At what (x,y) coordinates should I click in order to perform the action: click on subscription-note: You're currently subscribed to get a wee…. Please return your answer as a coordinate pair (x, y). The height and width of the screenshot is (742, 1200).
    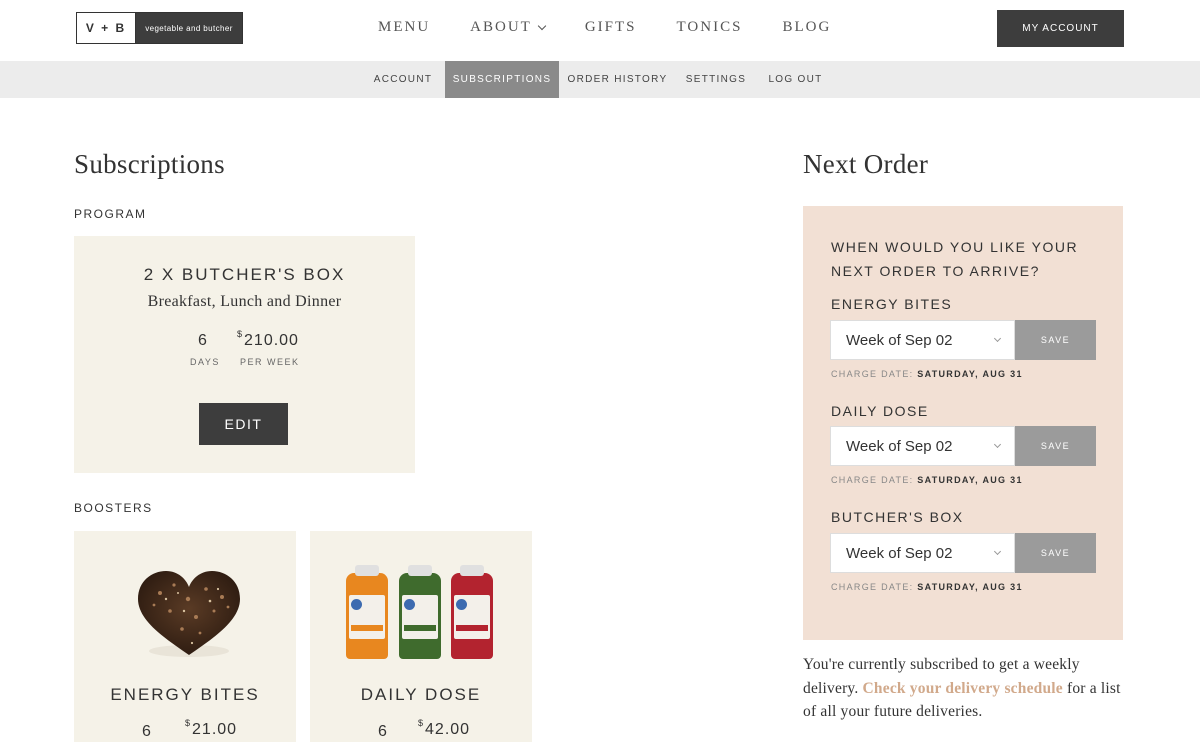
    Looking at the image, I should click on (968, 688).